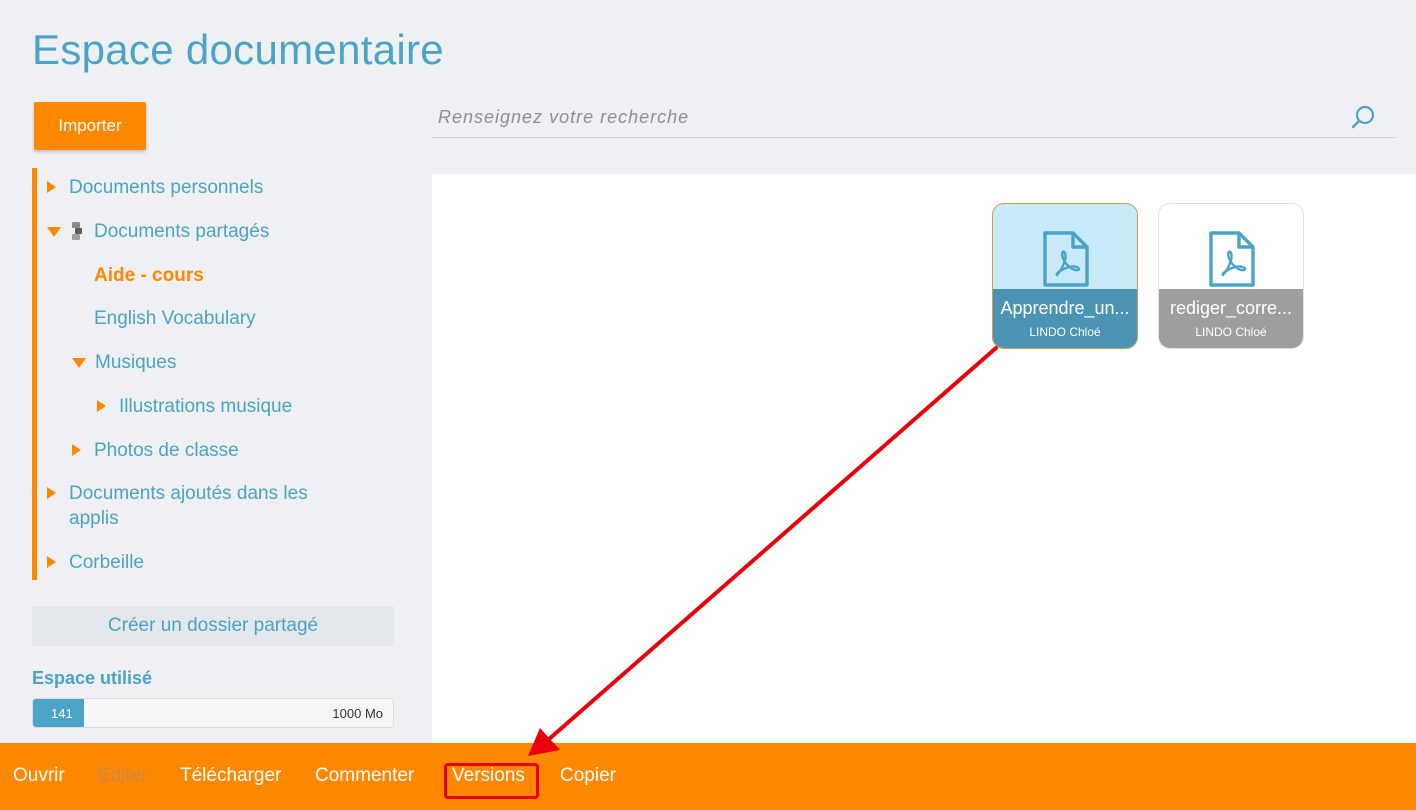  I want to click on storage-used-value: 141, so click(62, 713).